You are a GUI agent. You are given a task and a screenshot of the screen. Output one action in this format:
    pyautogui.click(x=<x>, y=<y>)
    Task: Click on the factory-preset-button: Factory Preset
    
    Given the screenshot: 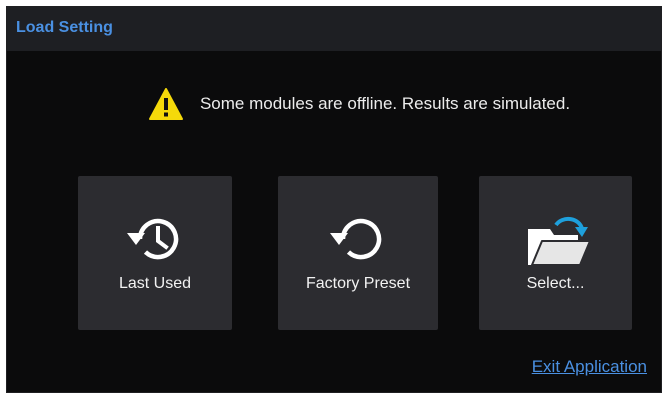 What is the action you would take?
    pyautogui.click(x=358, y=253)
    